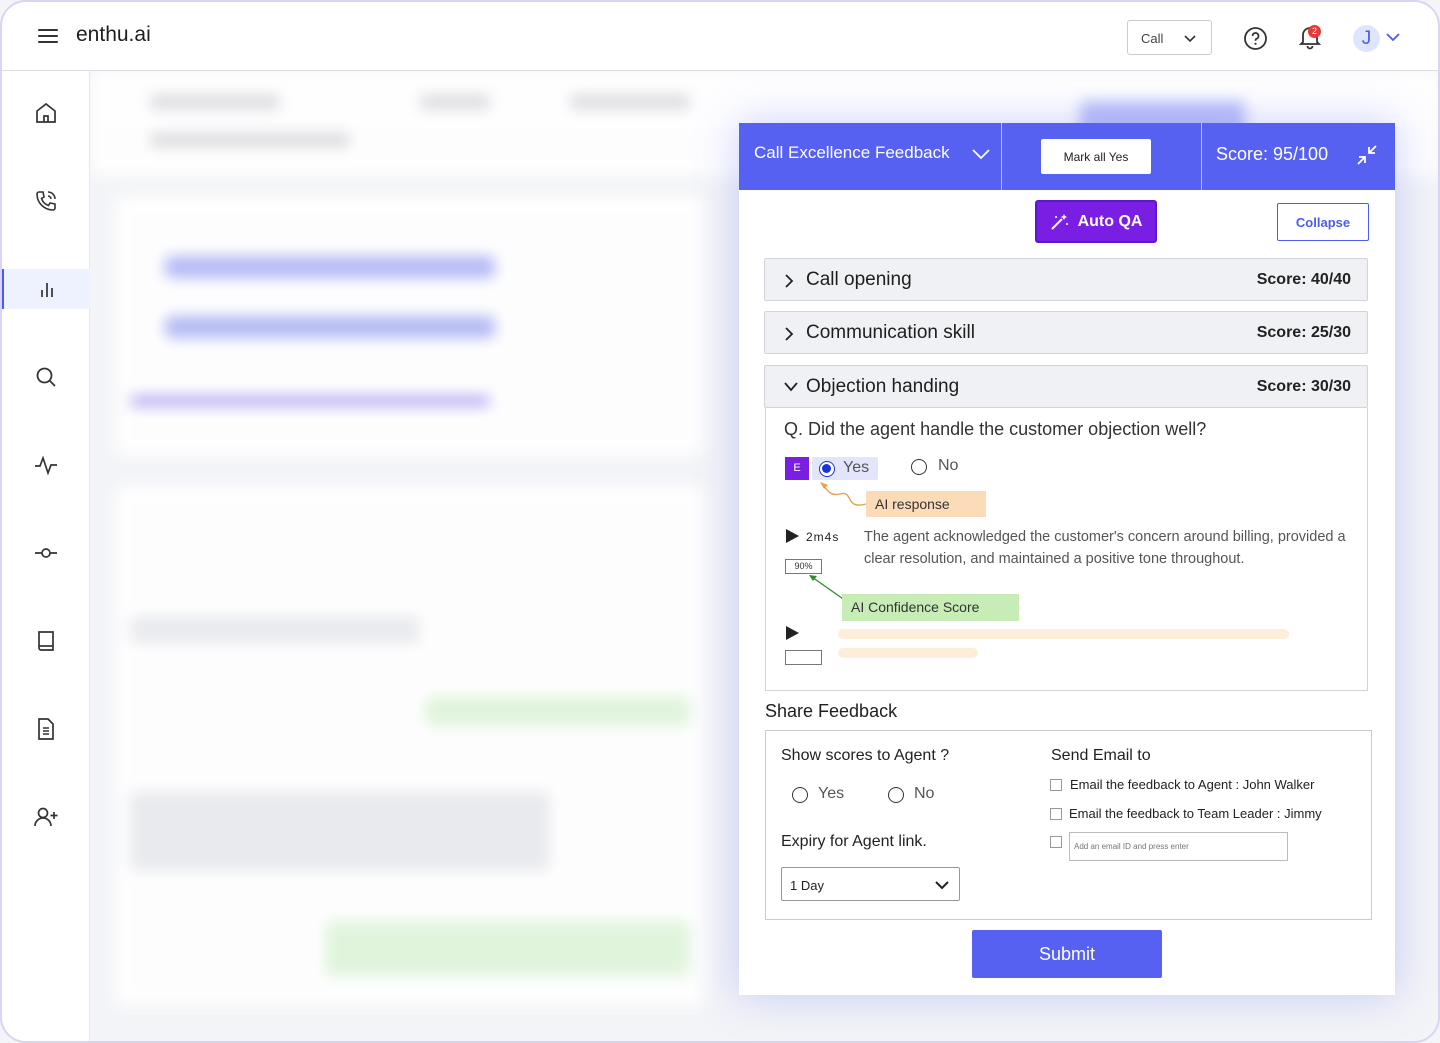  What do you see at coordinates (926, 504) in the screenshot?
I see `ai-response-tag: AI response` at bounding box center [926, 504].